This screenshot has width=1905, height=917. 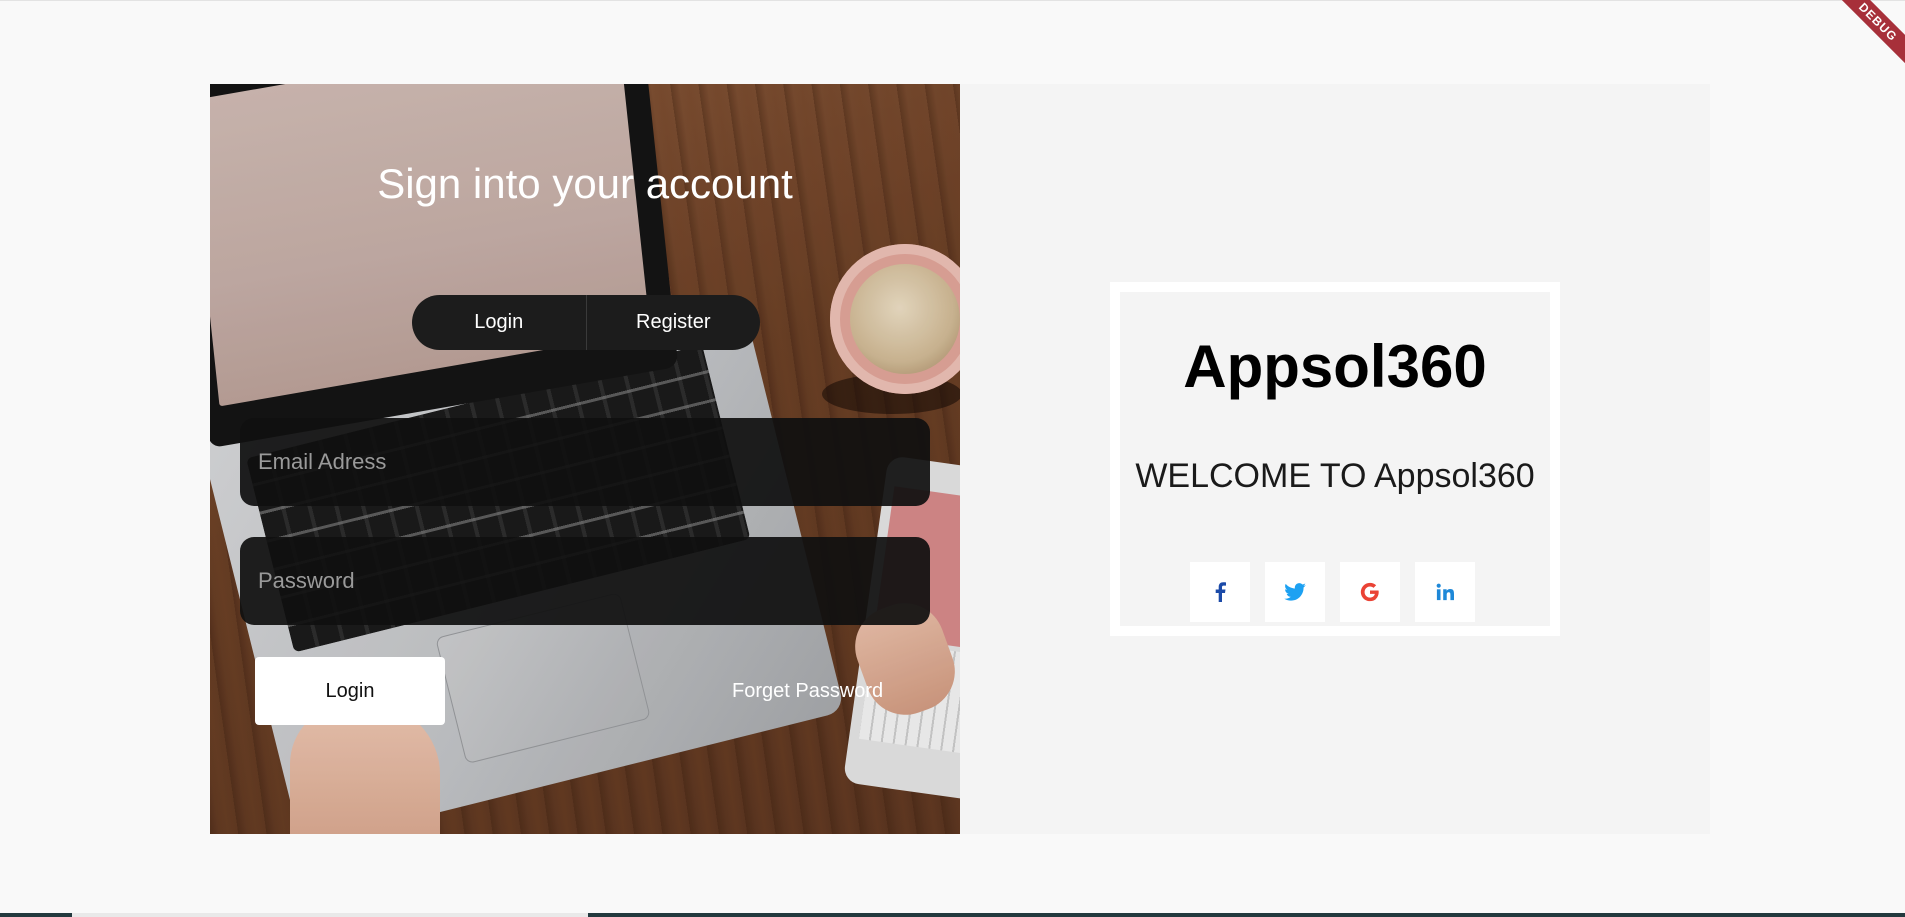 I want to click on linkedin-button, so click(x=1445, y=592).